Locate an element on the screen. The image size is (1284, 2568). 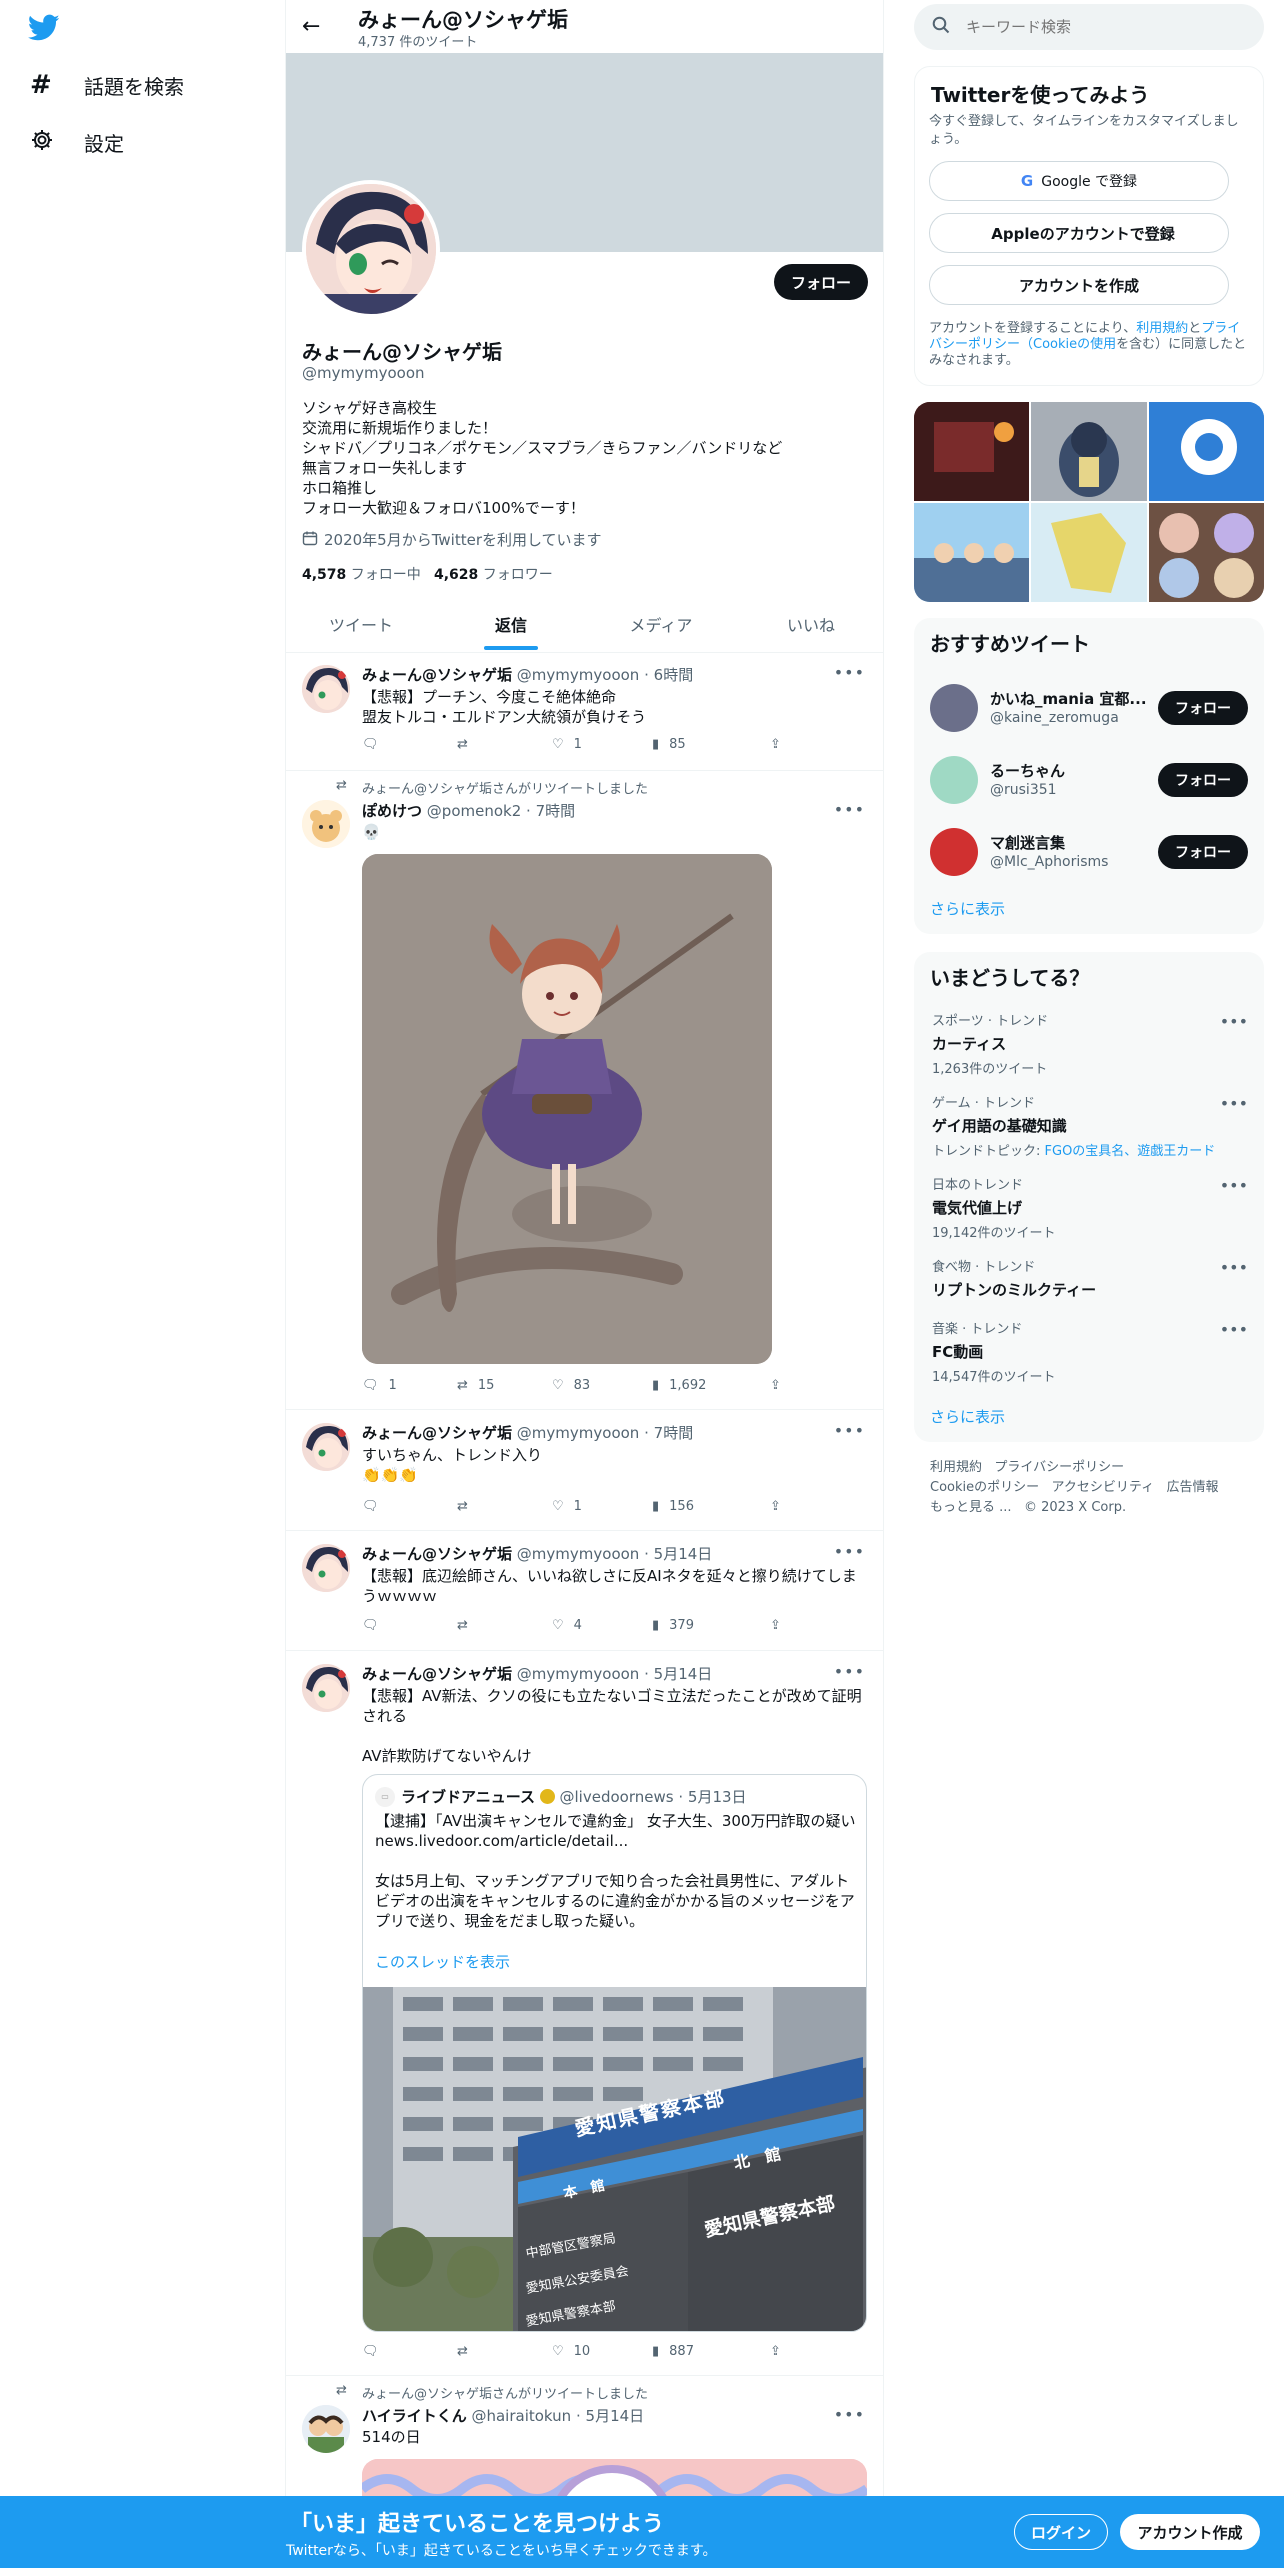
views-button: ▮ 85 is located at coordinates (669, 744).